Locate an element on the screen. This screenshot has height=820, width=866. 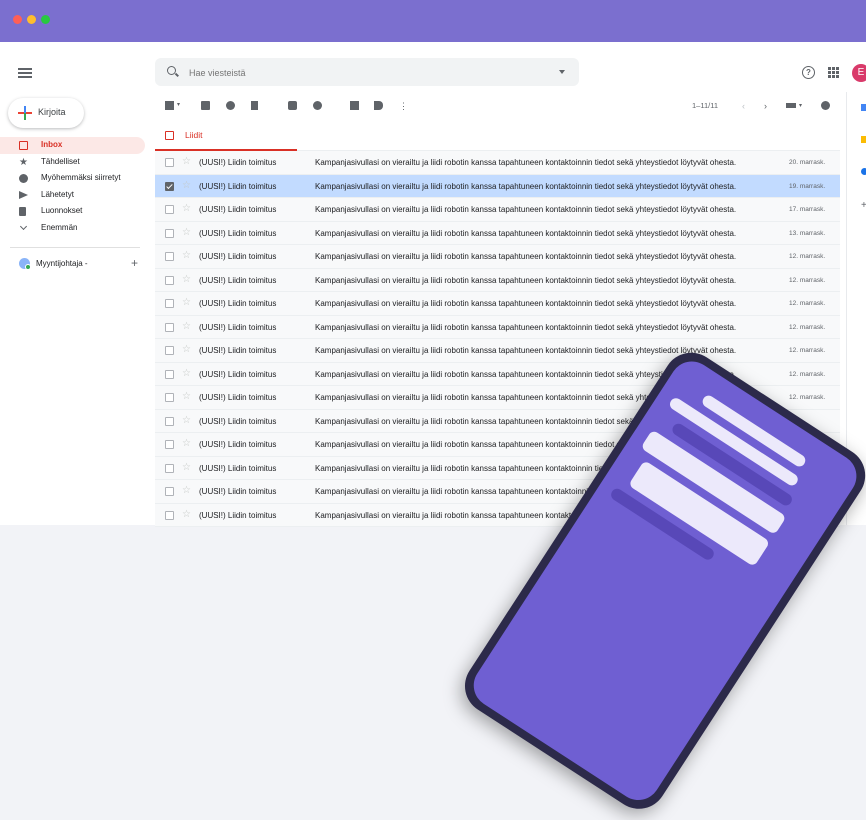
sidebar-item-snoozed: Myöhemmäksi siirretyt is located at coordinates (75, 178).